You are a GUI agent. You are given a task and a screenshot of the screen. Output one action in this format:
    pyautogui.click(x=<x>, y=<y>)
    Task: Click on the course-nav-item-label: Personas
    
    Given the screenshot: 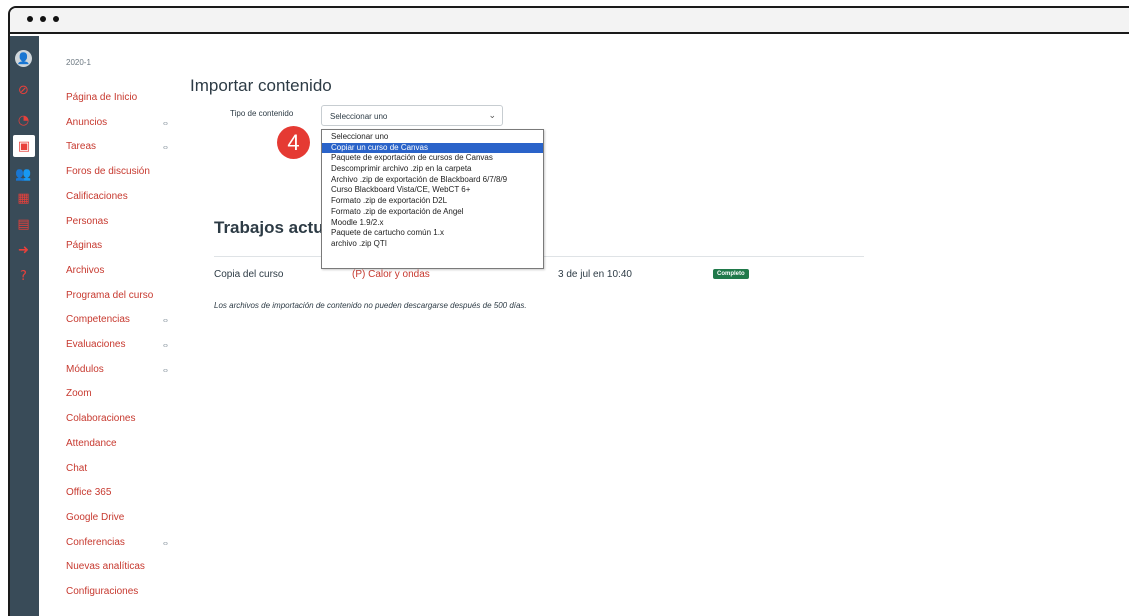 What is the action you would take?
    pyautogui.click(x=87, y=221)
    